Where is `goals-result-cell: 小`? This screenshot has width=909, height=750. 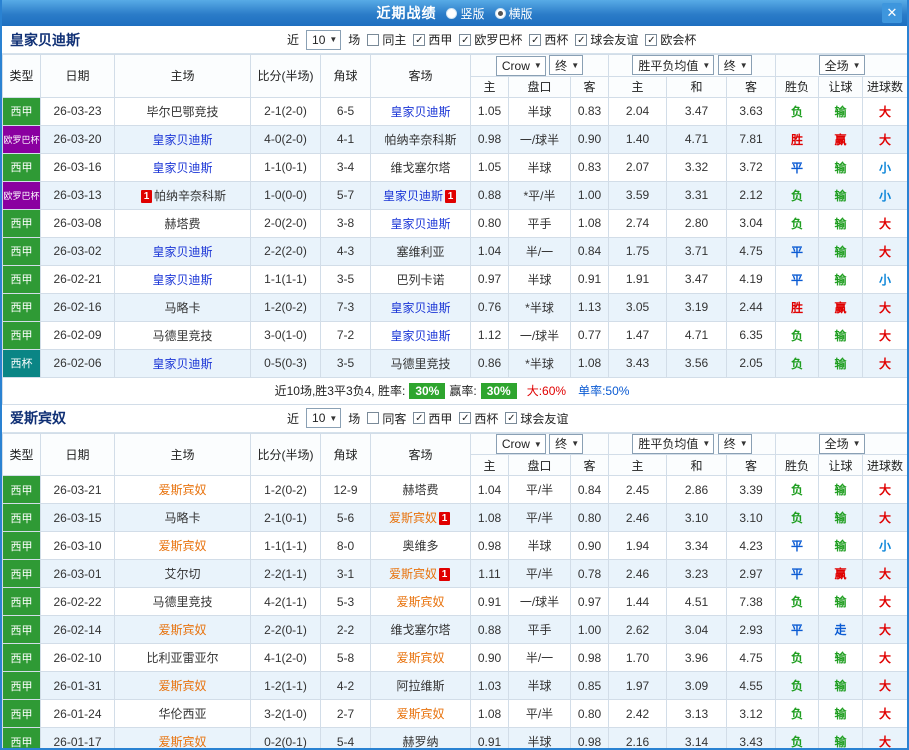 goals-result-cell: 小 is located at coordinates (884, 545).